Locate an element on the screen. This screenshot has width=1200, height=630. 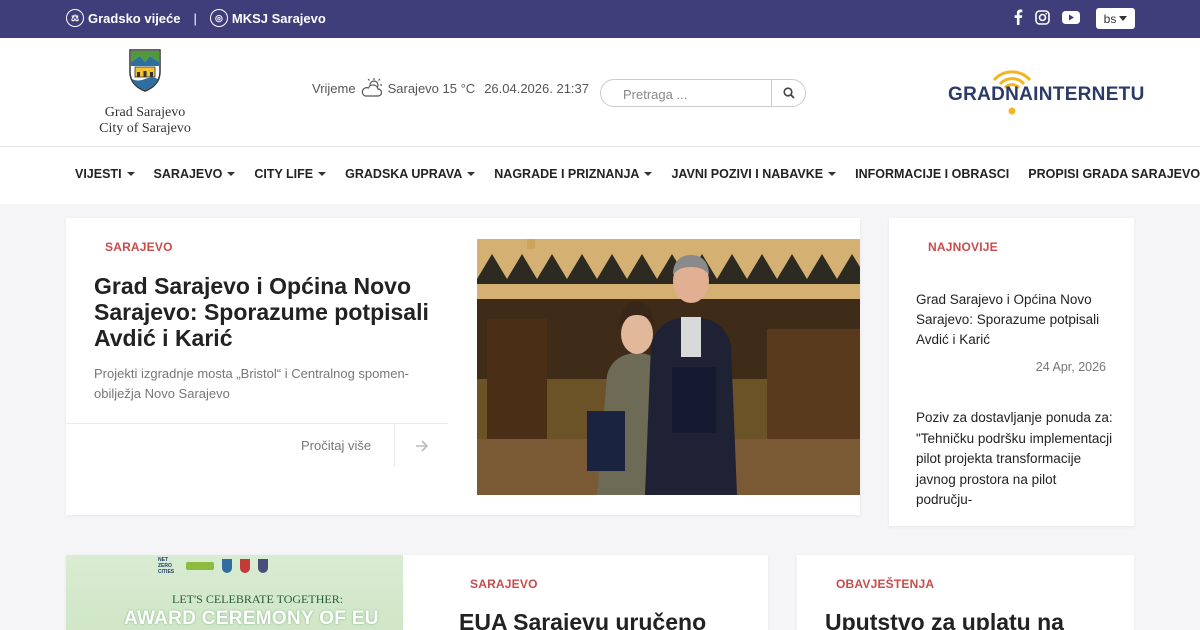
cities-logo is located at coordinates (200, 566).